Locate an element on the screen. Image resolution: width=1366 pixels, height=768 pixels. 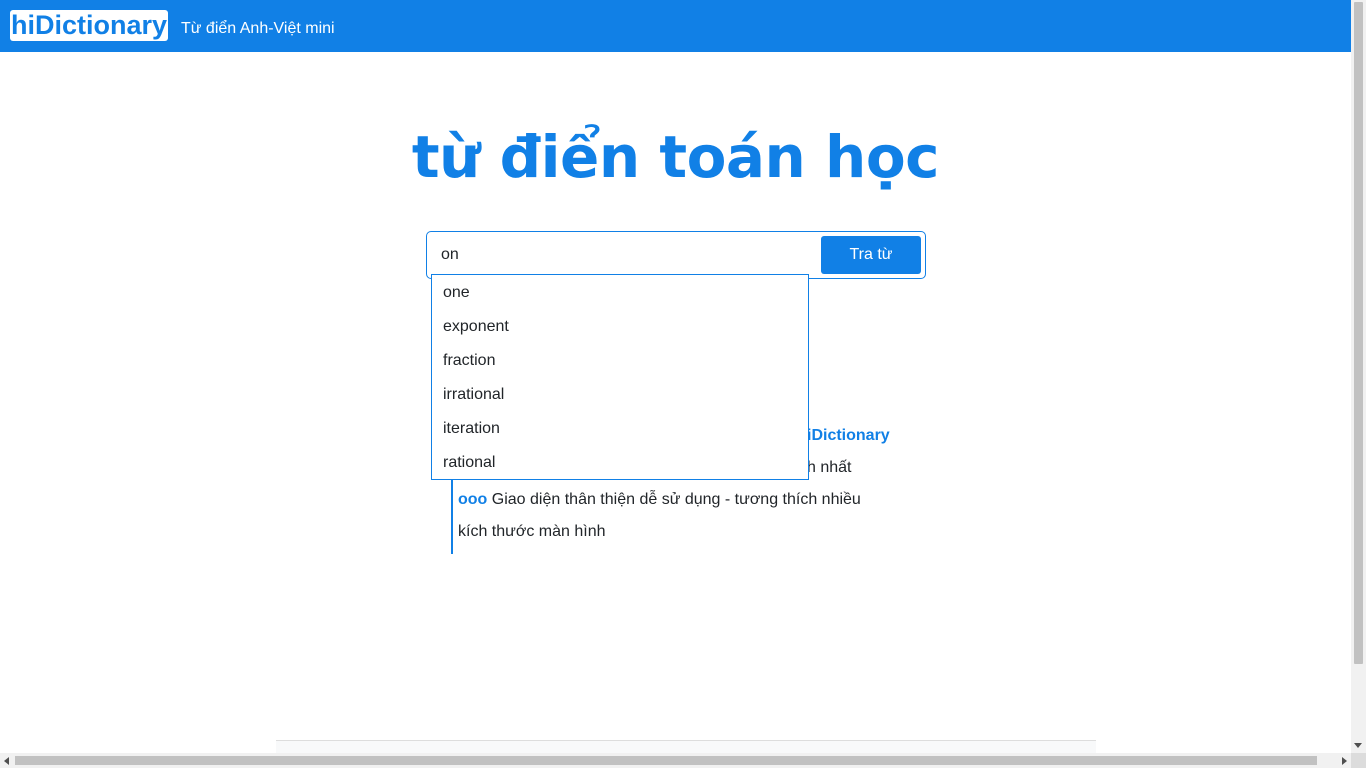
scrollbar-corner is located at coordinates (1358, 760).